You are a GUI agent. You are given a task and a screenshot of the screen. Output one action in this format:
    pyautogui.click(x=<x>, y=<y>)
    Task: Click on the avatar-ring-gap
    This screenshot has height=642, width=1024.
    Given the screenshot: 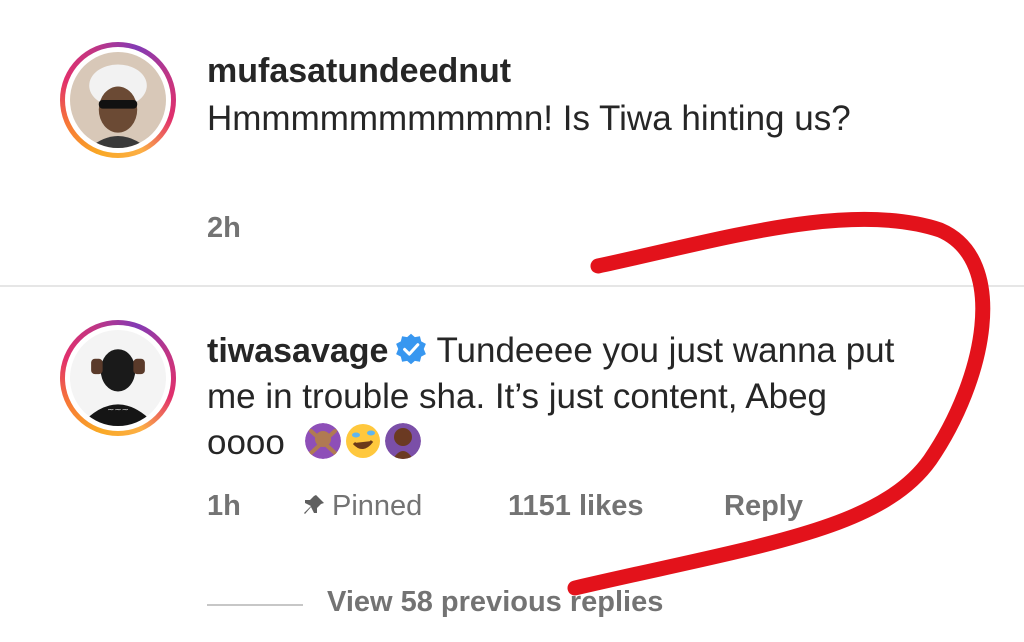 What is the action you would take?
    pyautogui.click(x=118, y=100)
    